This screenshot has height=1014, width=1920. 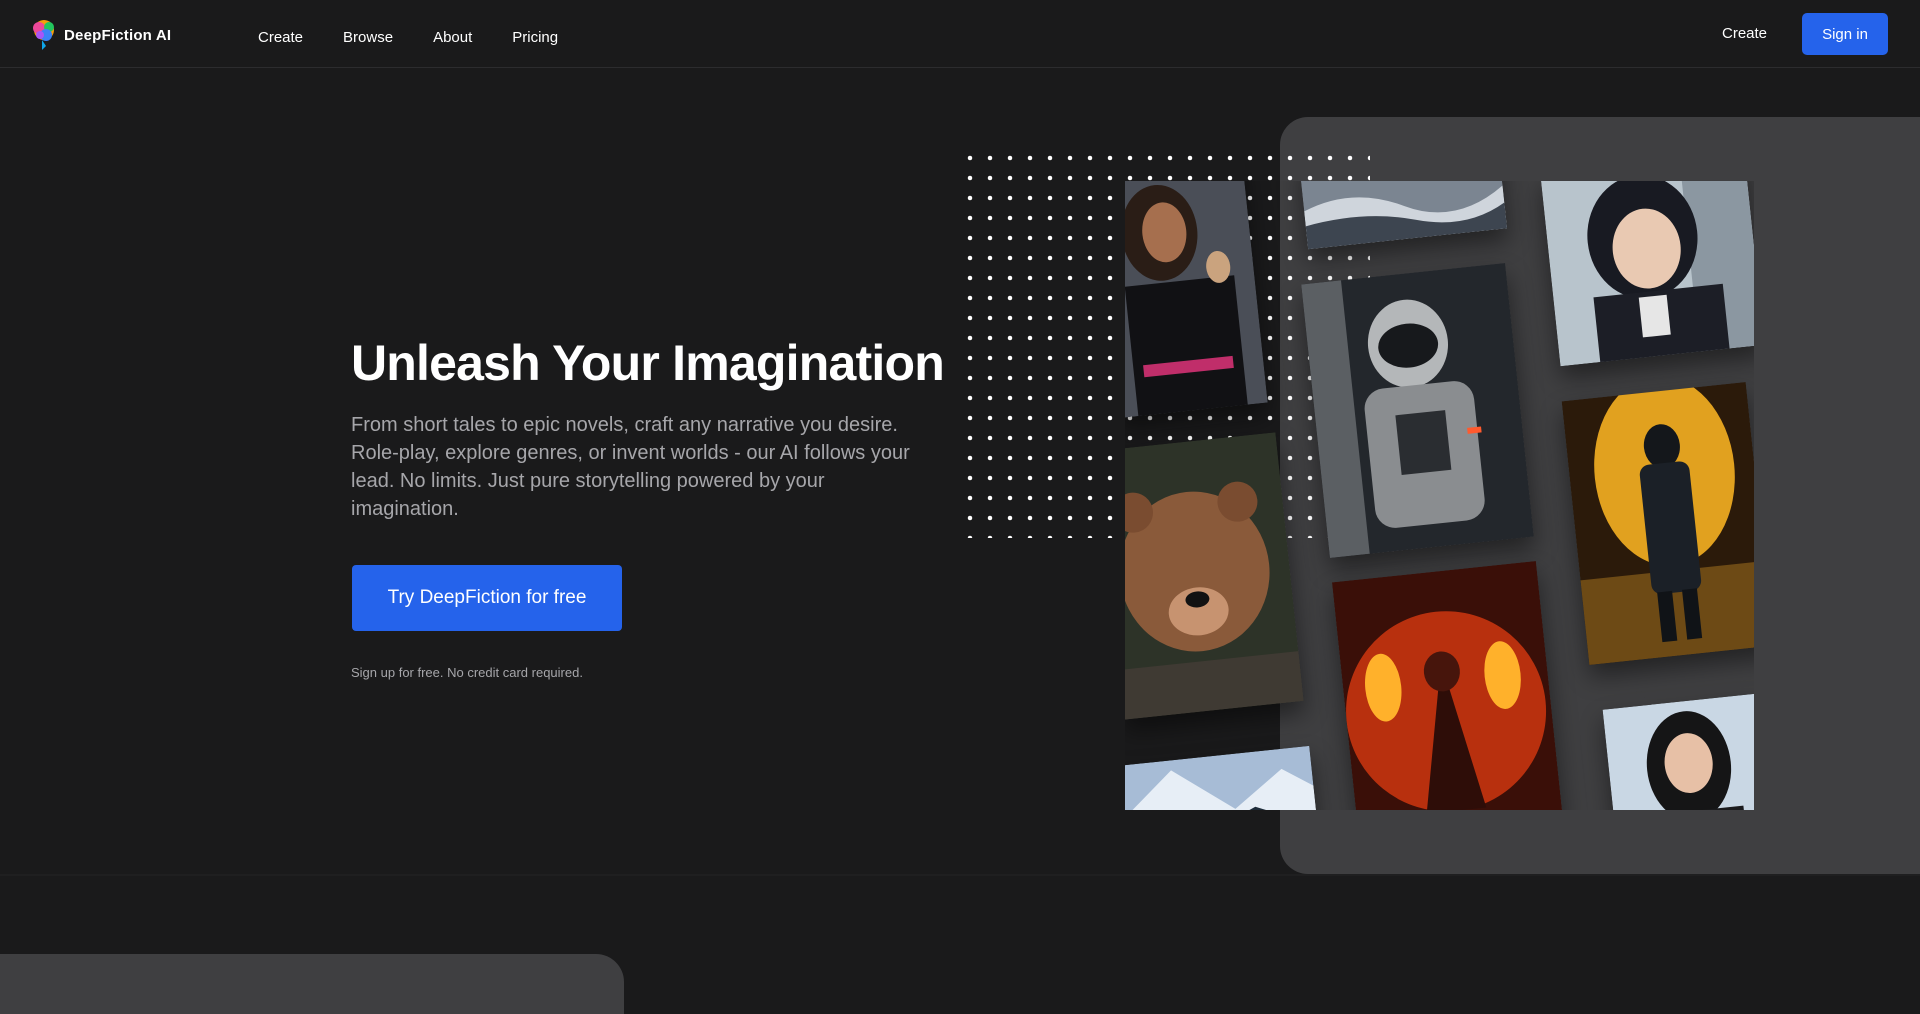 What do you see at coordinates (452, 37) in the screenshot?
I see `nav-about-link: About` at bounding box center [452, 37].